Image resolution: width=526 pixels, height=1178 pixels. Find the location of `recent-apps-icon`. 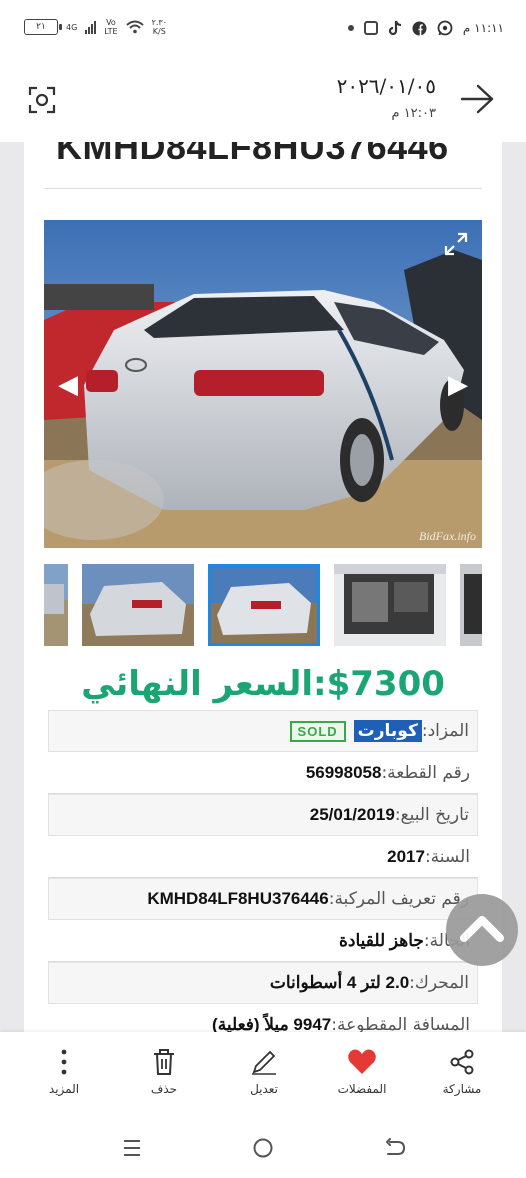

recent-apps-icon is located at coordinates (132, 1148).